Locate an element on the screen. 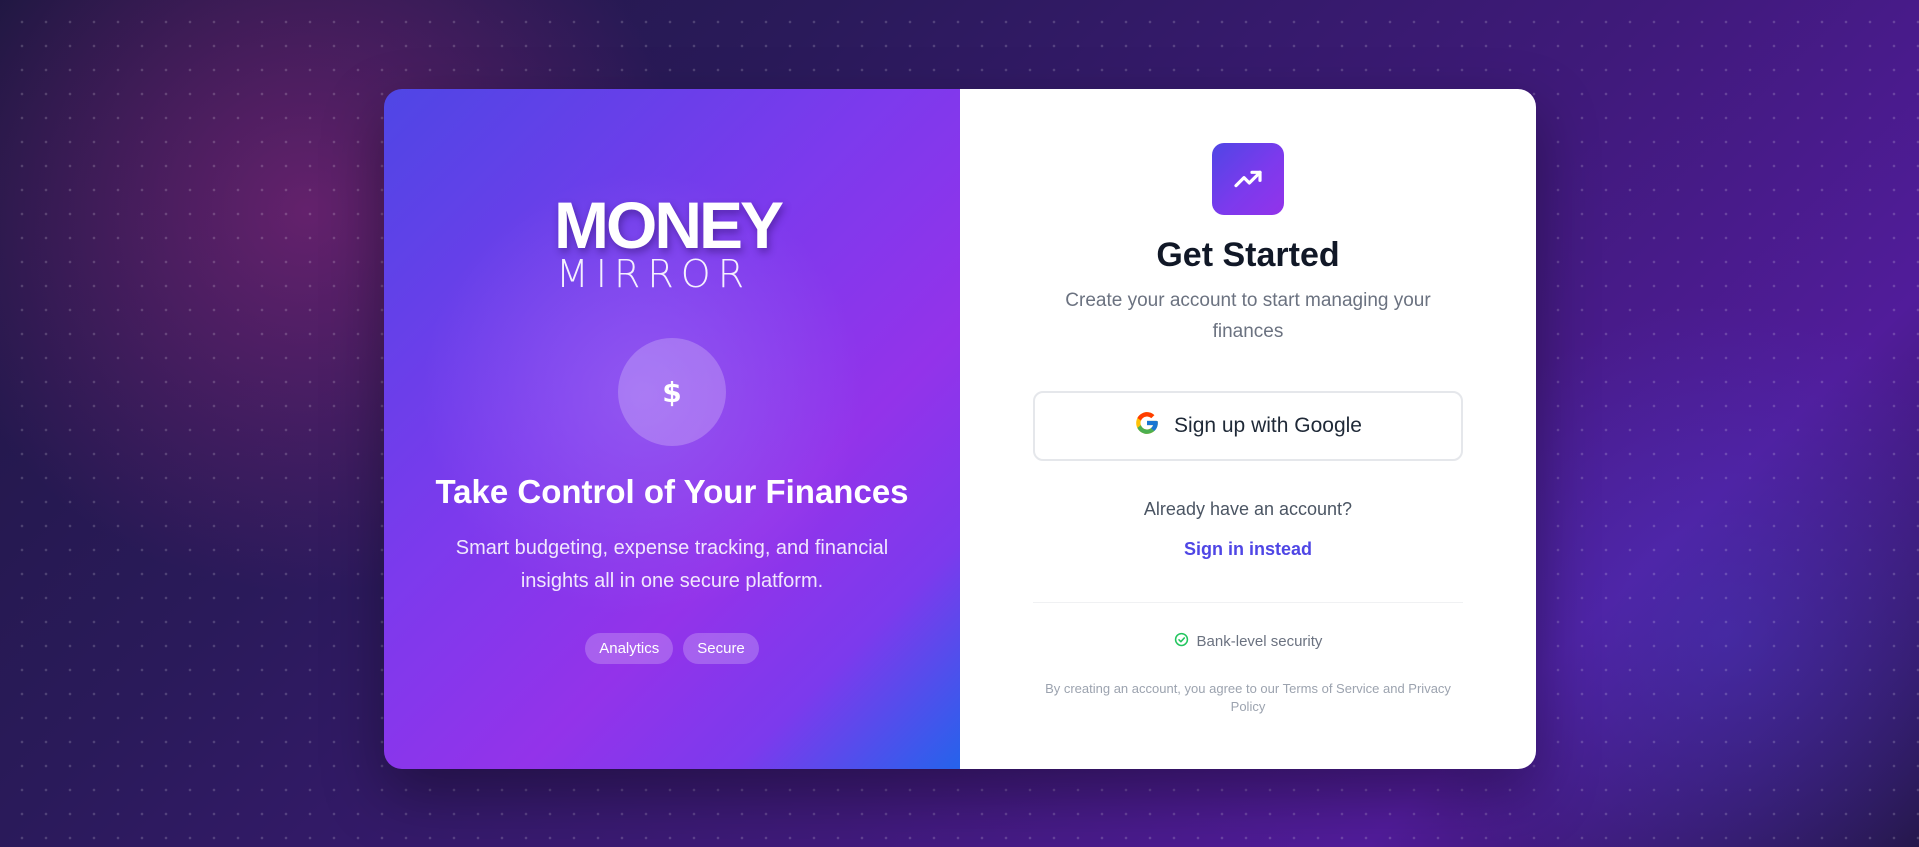  dollar-icon: $ is located at coordinates (672, 392).